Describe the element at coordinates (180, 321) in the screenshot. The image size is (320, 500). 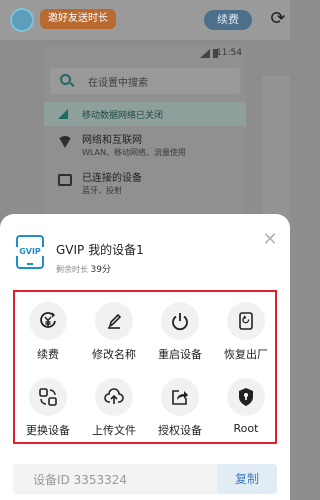
I see `power-icon` at that location.